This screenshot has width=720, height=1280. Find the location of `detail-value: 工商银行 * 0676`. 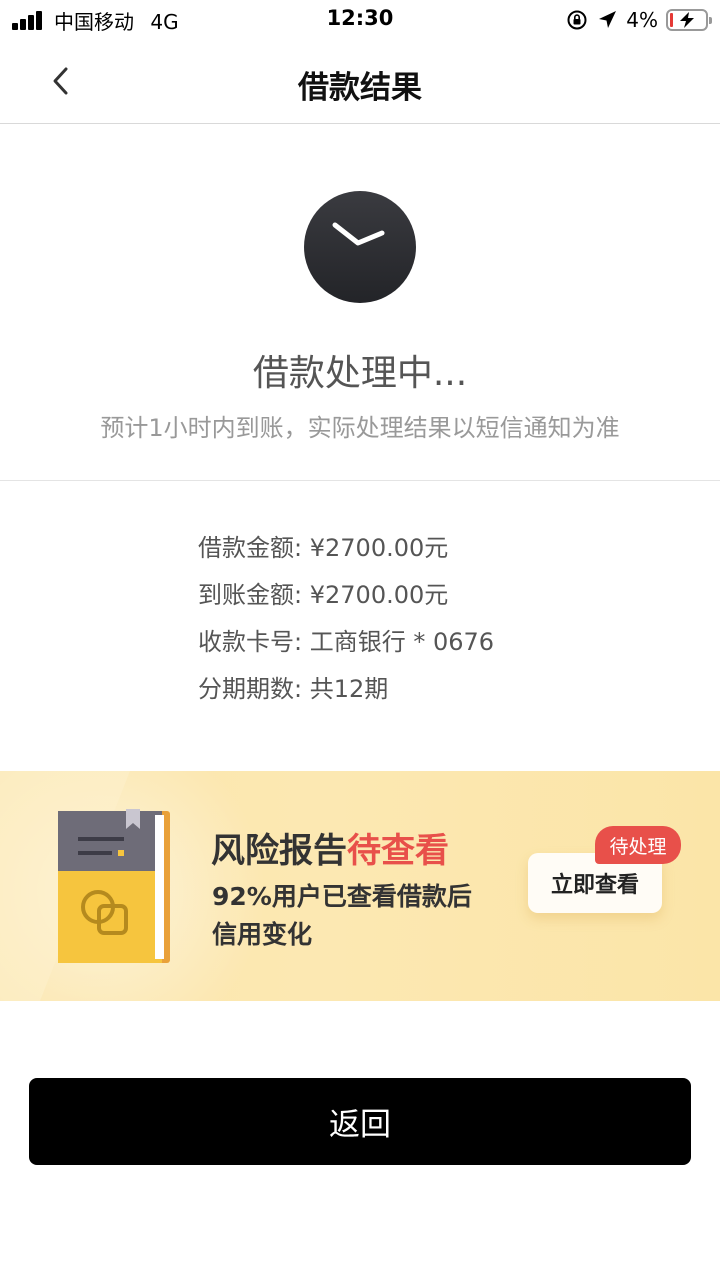

detail-value: 工商银行 * 0676 is located at coordinates (402, 642).